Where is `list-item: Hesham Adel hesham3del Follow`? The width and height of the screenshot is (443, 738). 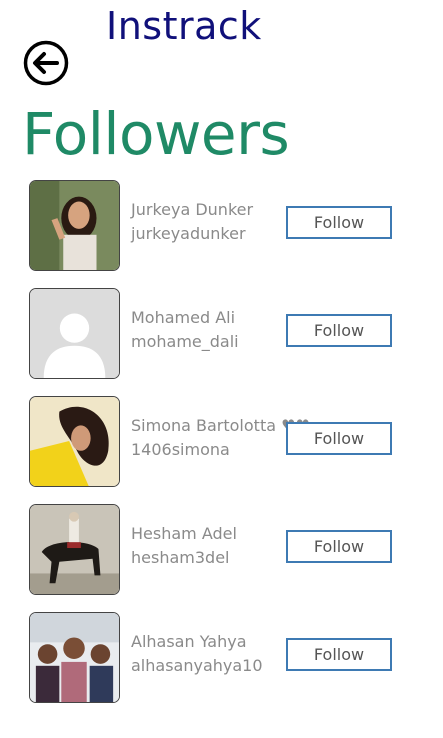
list-item: Hesham Adel hesham3del Follow is located at coordinates (210, 551).